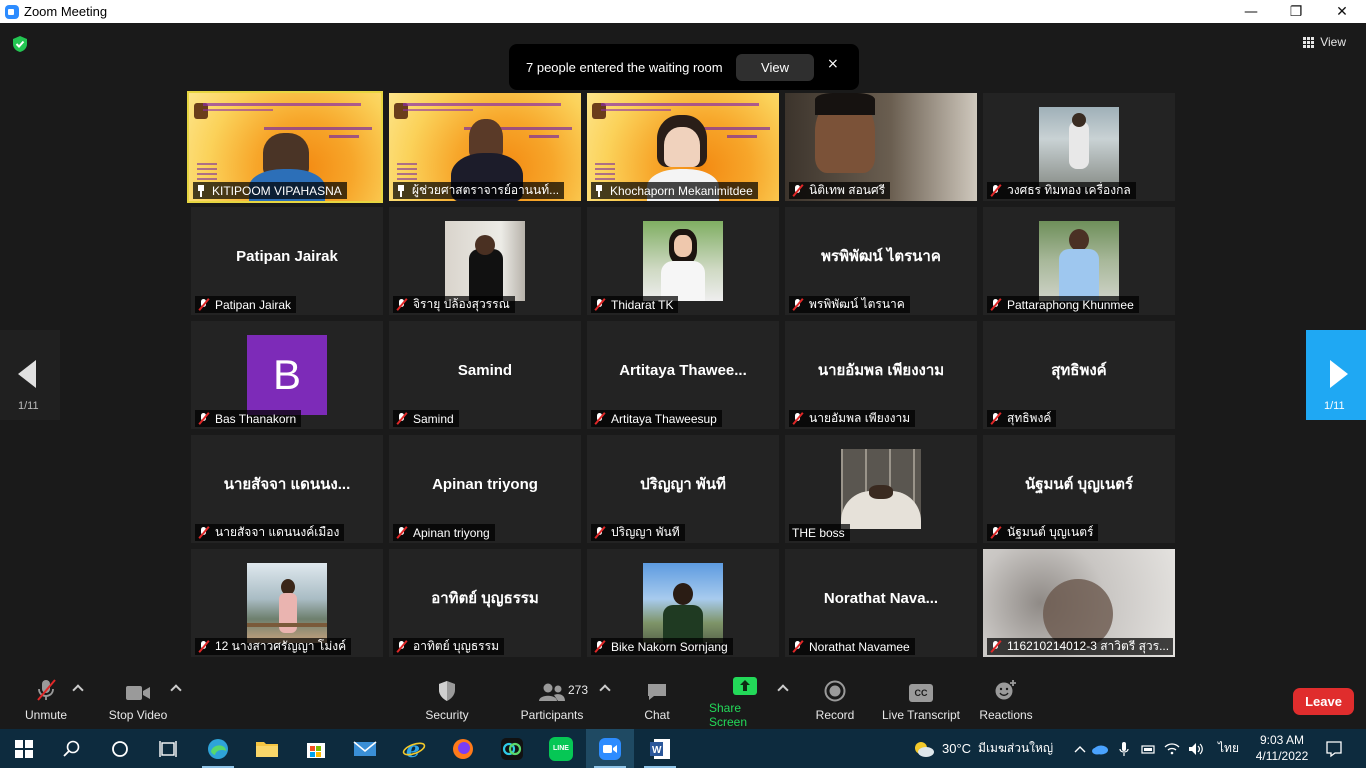  I want to click on participant-name-tag: อาทิตย์ บุญธรรม, so click(448, 646).